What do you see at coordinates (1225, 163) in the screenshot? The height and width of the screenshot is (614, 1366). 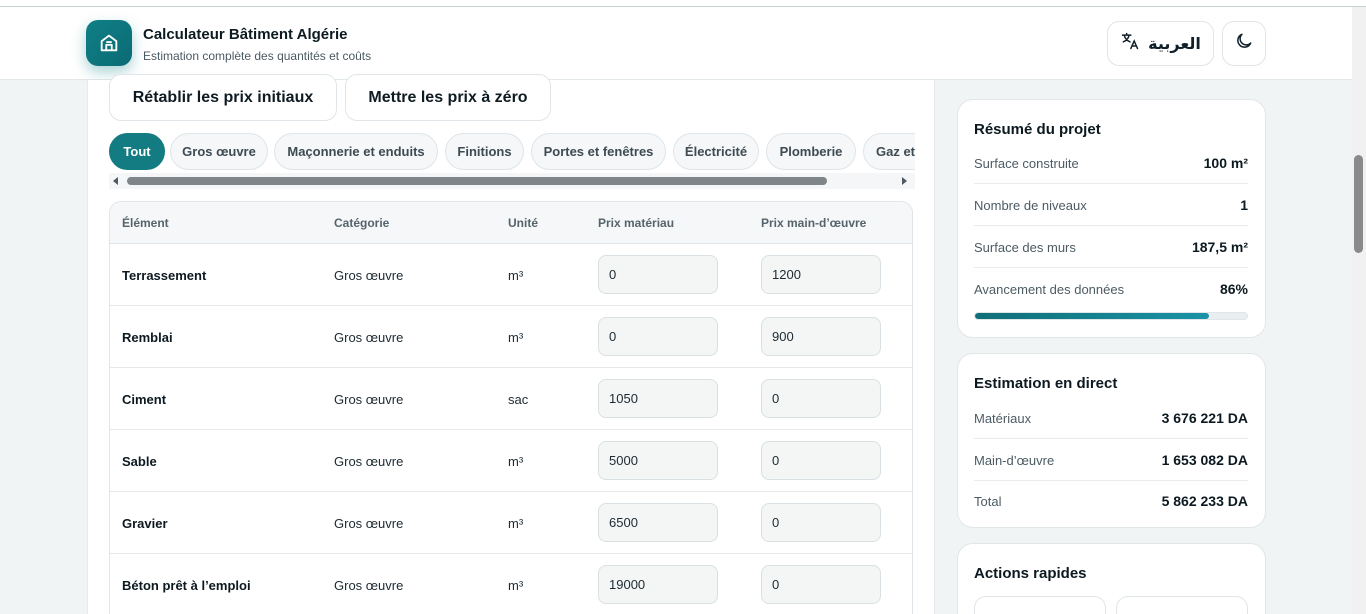 I see `summary-value: 100 m²` at bounding box center [1225, 163].